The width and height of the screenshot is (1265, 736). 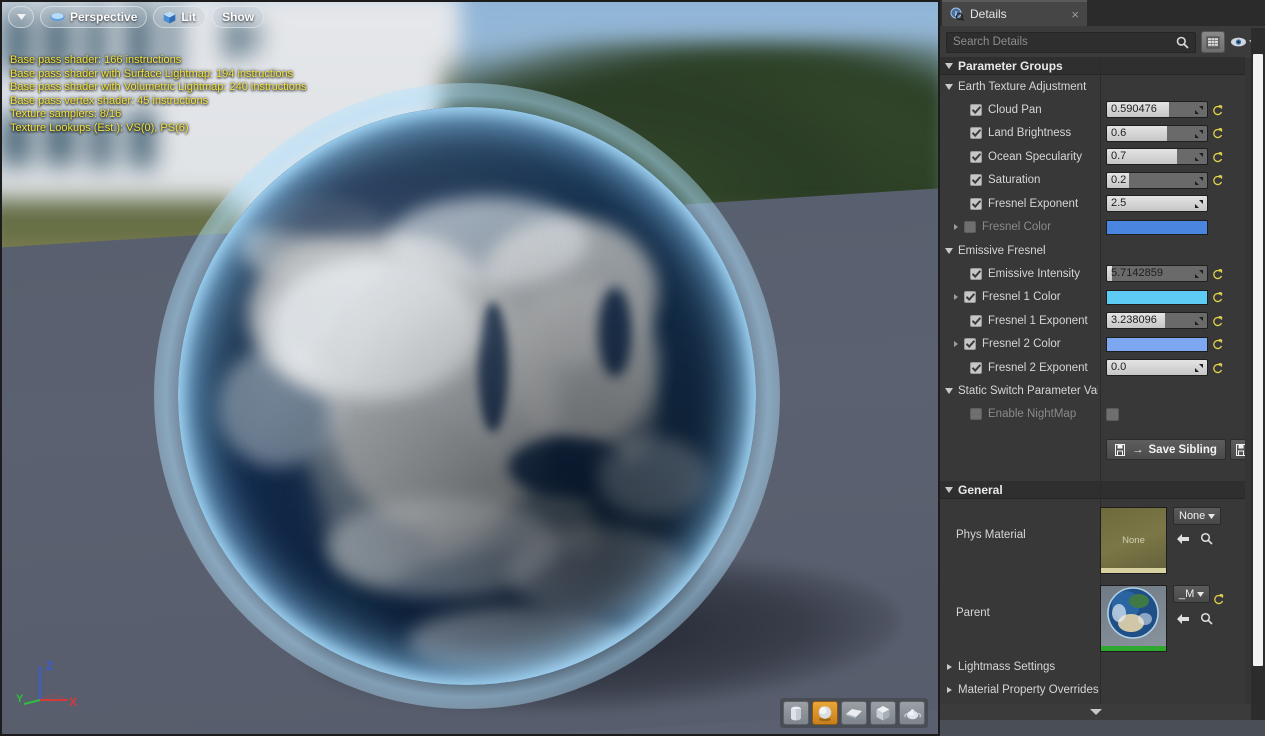 What do you see at coordinates (854, 713) in the screenshot?
I see `preview-shape-plane` at bounding box center [854, 713].